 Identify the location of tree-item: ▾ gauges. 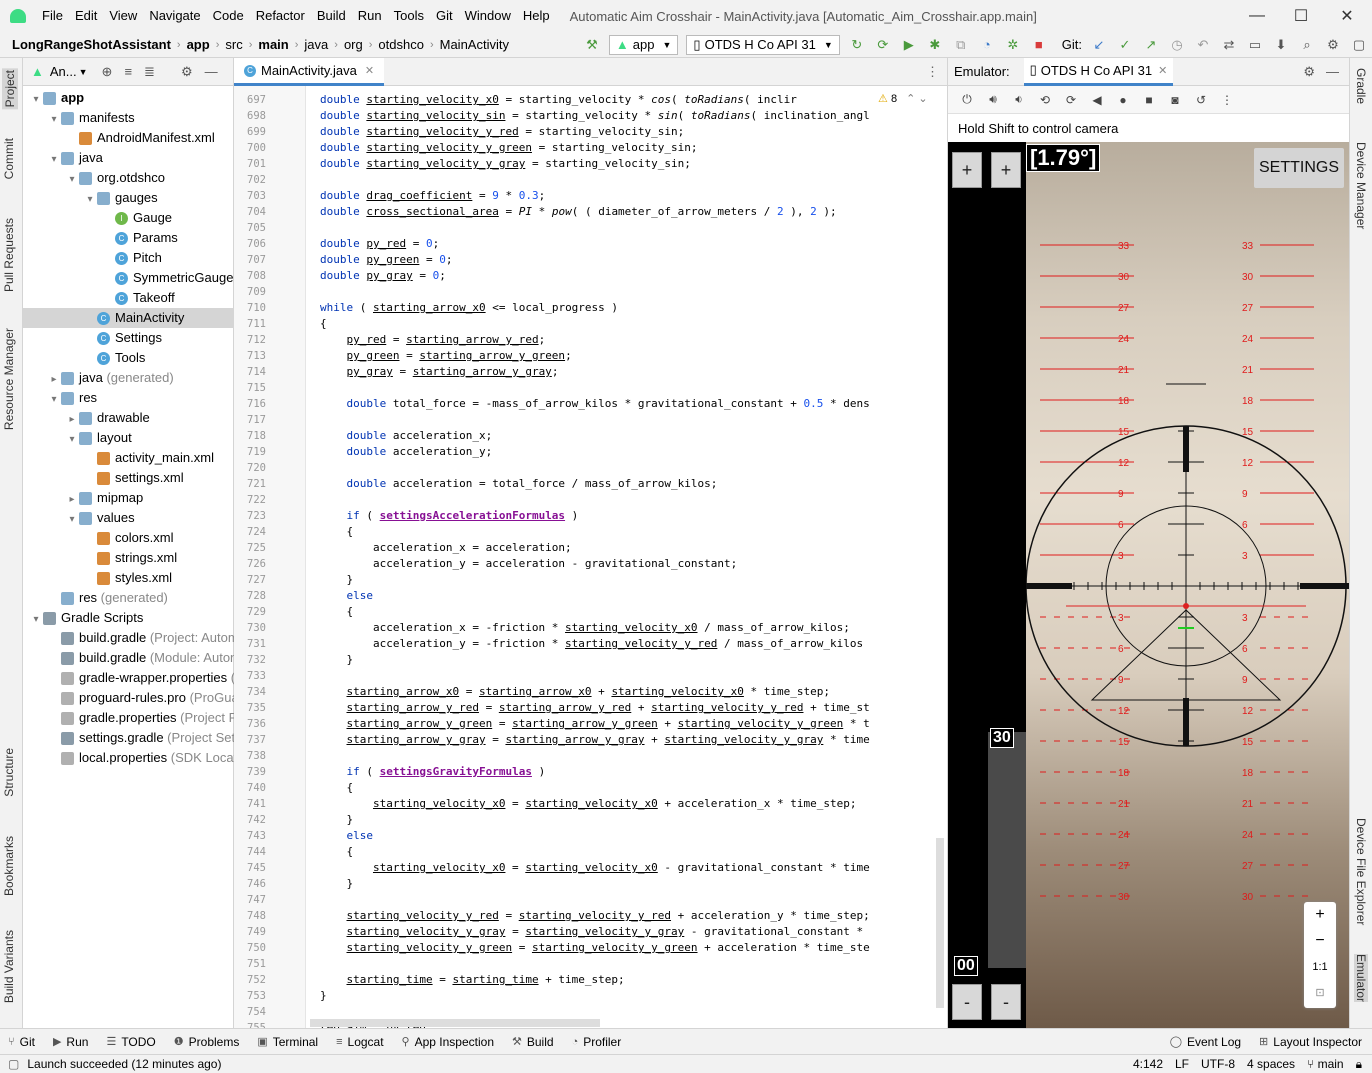
(128, 198).